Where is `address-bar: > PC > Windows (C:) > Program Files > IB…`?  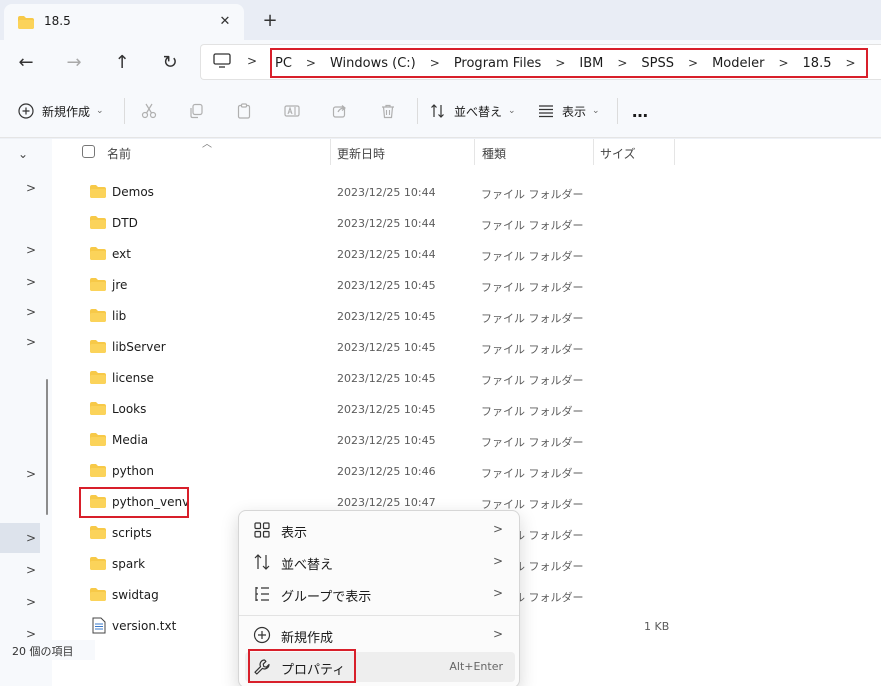 address-bar: > PC > Windows (C:) > Program Files > IB… is located at coordinates (540, 62).